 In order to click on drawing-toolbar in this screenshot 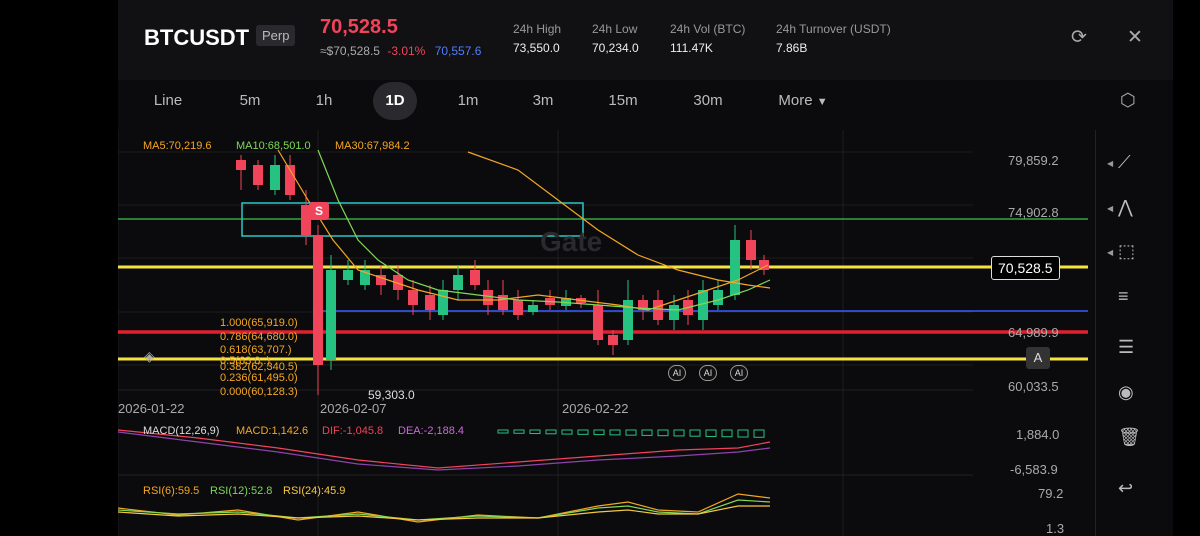, I will do `click(1134, 333)`.